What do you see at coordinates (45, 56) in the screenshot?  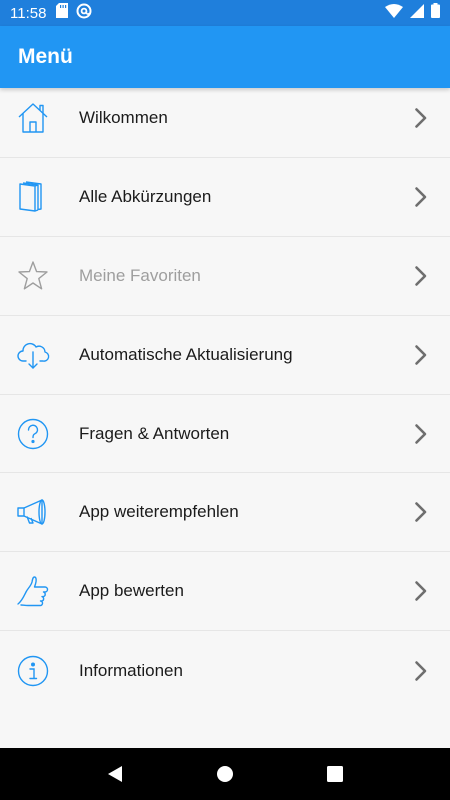 I see `page-title: Menü` at bounding box center [45, 56].